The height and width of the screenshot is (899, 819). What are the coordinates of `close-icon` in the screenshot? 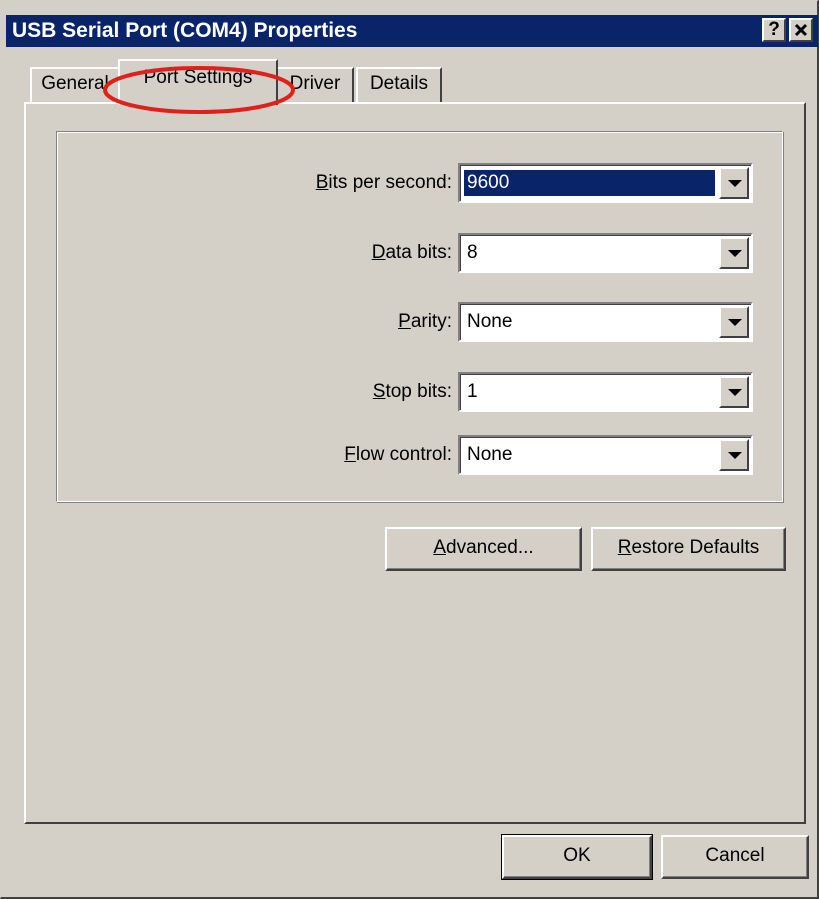 It's located at (801, 30).